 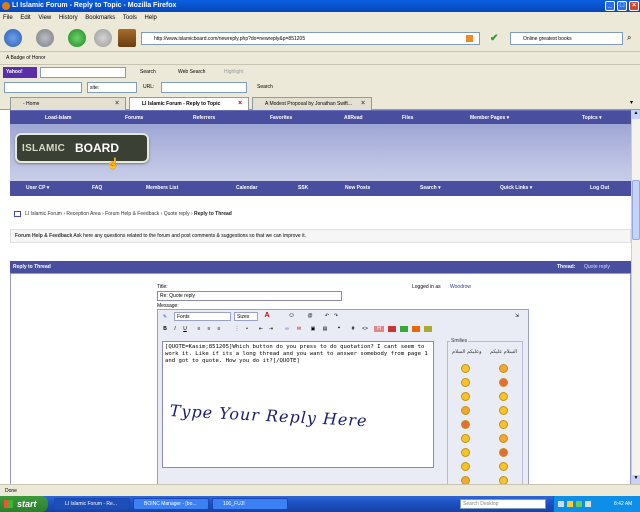 What do you see at coordinates (312, 103) in the screenshot?
I see `tab-modest-proposal: A Modest Proposal by Jonathan Swift... ×` at bounding box center [312, 103].